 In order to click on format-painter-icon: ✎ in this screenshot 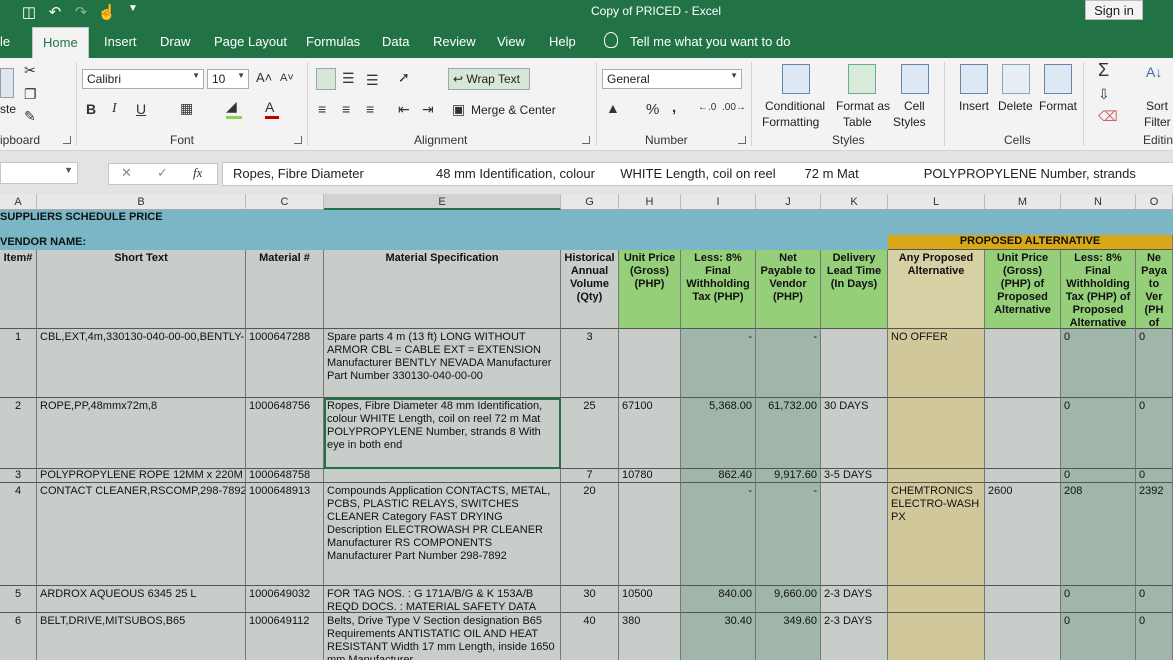, I will do `click(30, 116)`.